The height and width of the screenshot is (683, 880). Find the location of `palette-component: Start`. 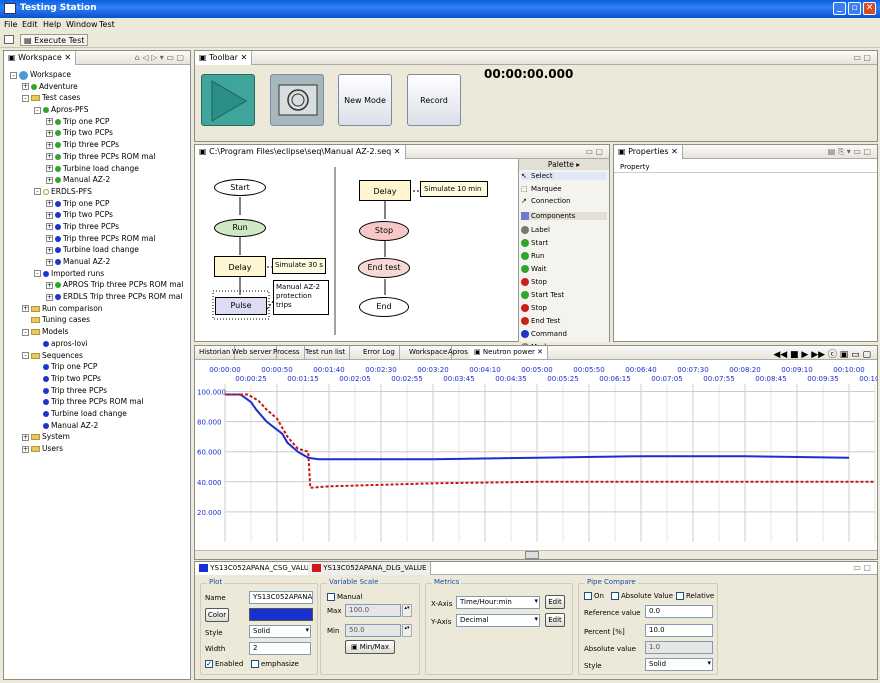

palette-component: Start is located at coordinates (534, 243).